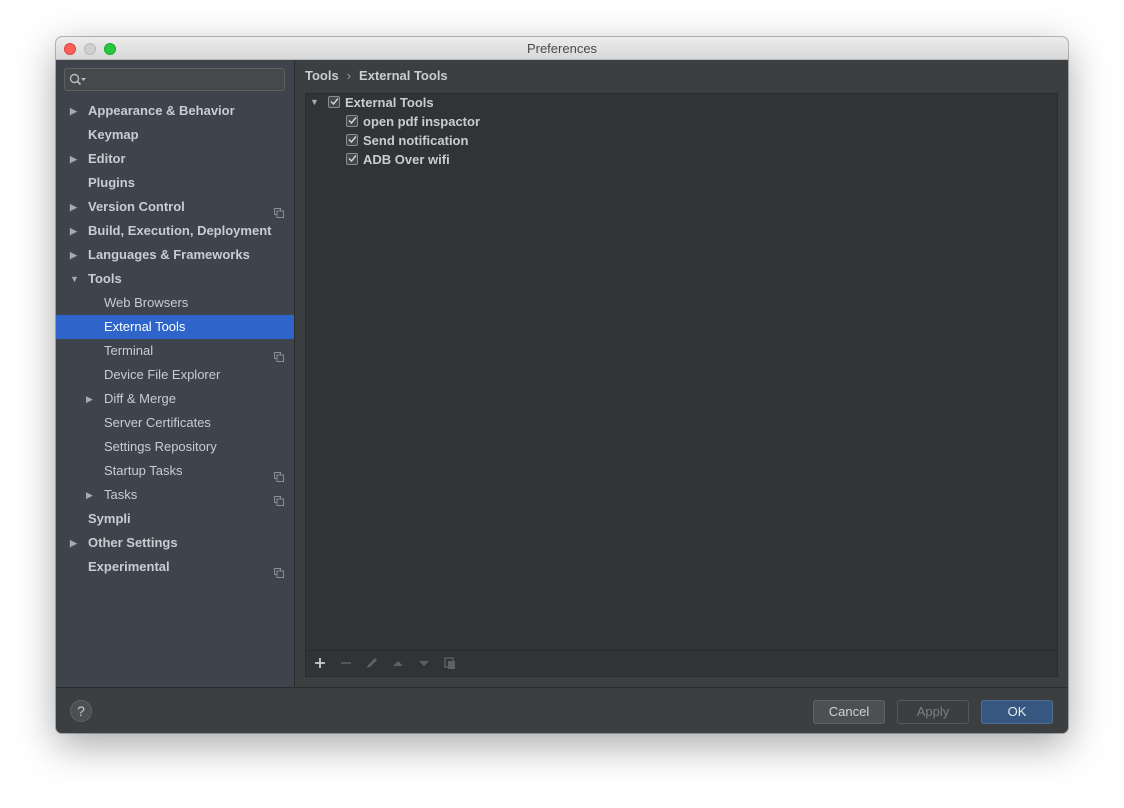  What do you see at coordinates (322, 75) in the screenshot?
I see `breadcrumb-parent: Tools` at bounding box center [322, 75].